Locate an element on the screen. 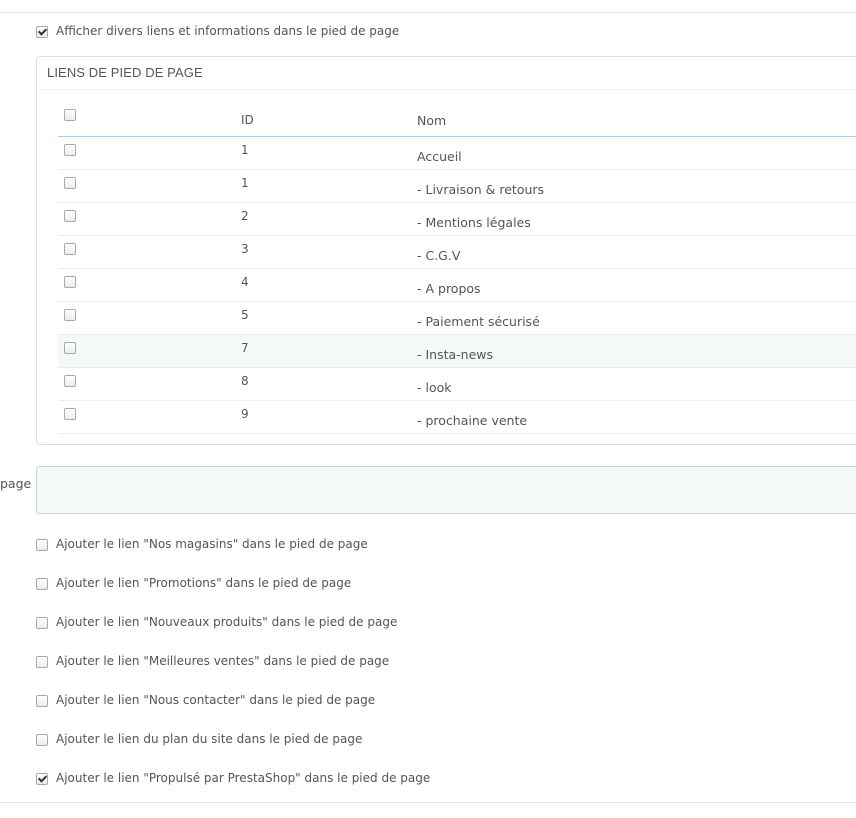 This screenshot has width=856, height=818. table-row: 8 - look is located at coordinates (457, 384).